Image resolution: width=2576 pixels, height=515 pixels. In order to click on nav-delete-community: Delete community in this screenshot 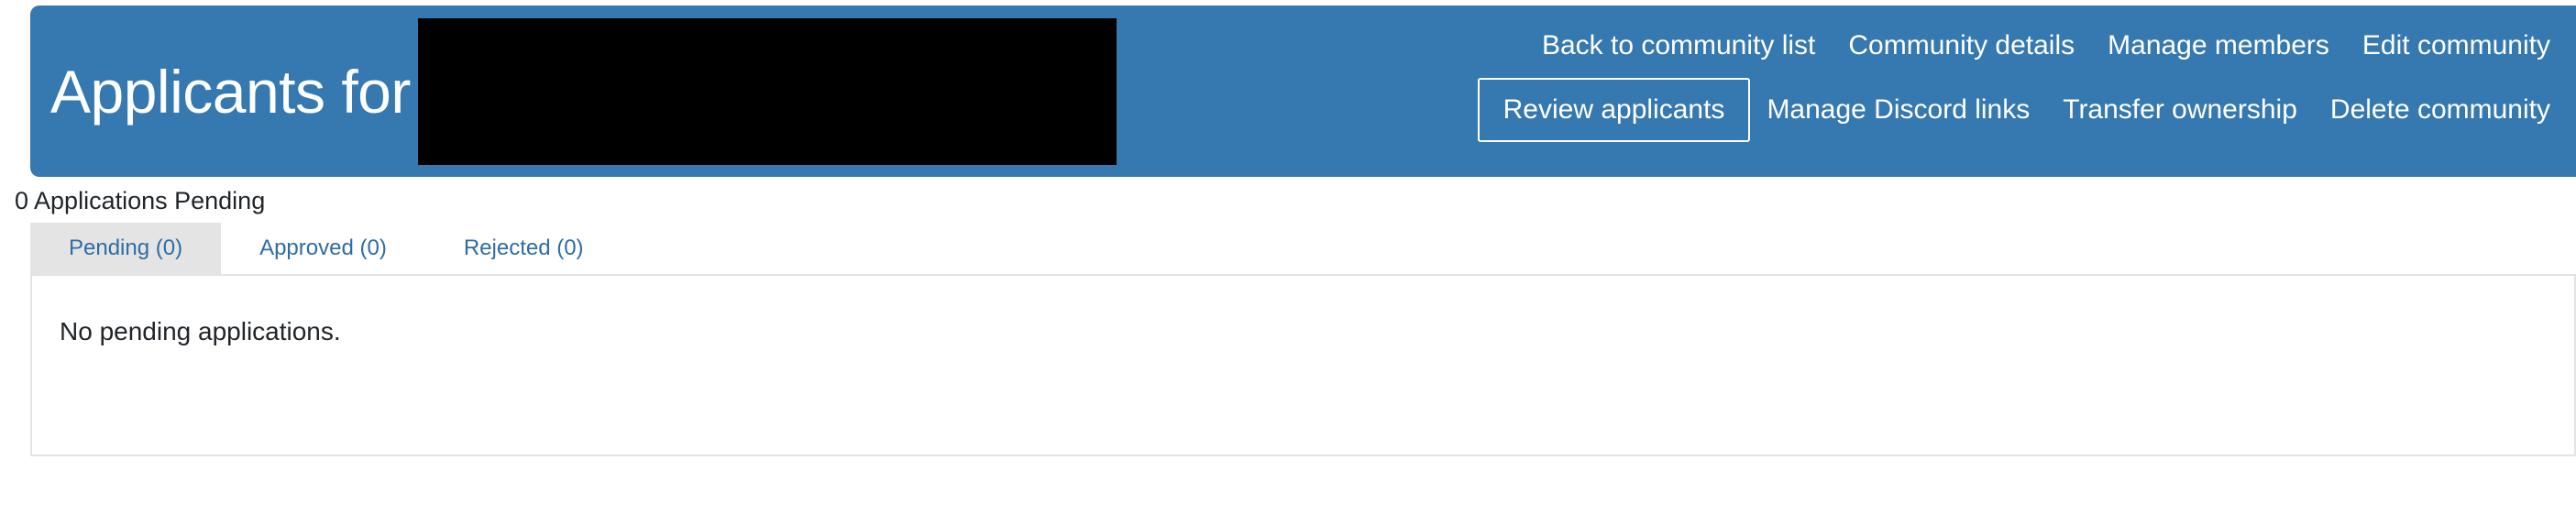, I will do `click(2441, 110)`.